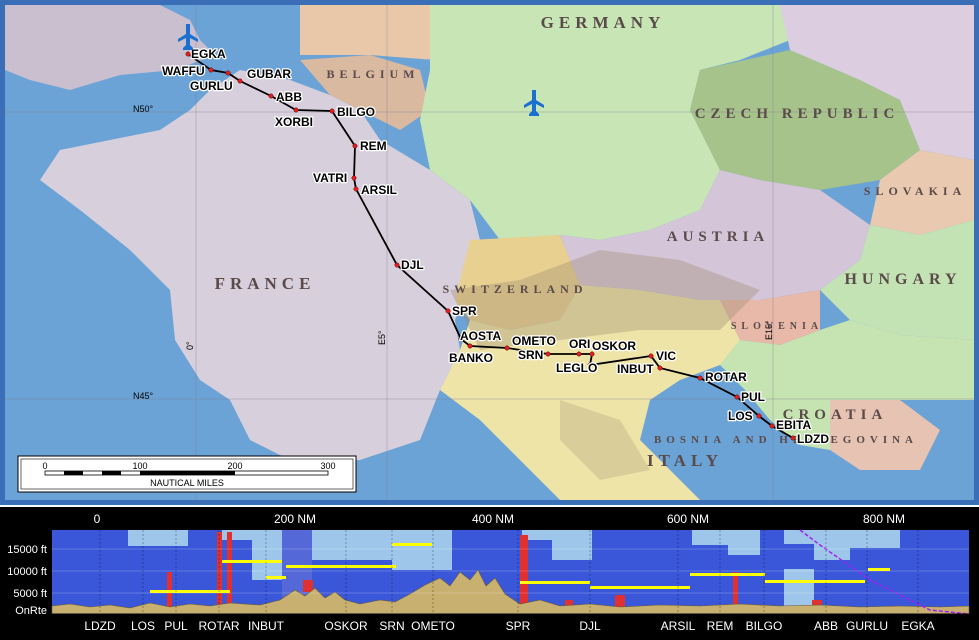  Describe the element at coordinates (143, 396) in the screenshot. I see `grid-label: N45°` at that location.